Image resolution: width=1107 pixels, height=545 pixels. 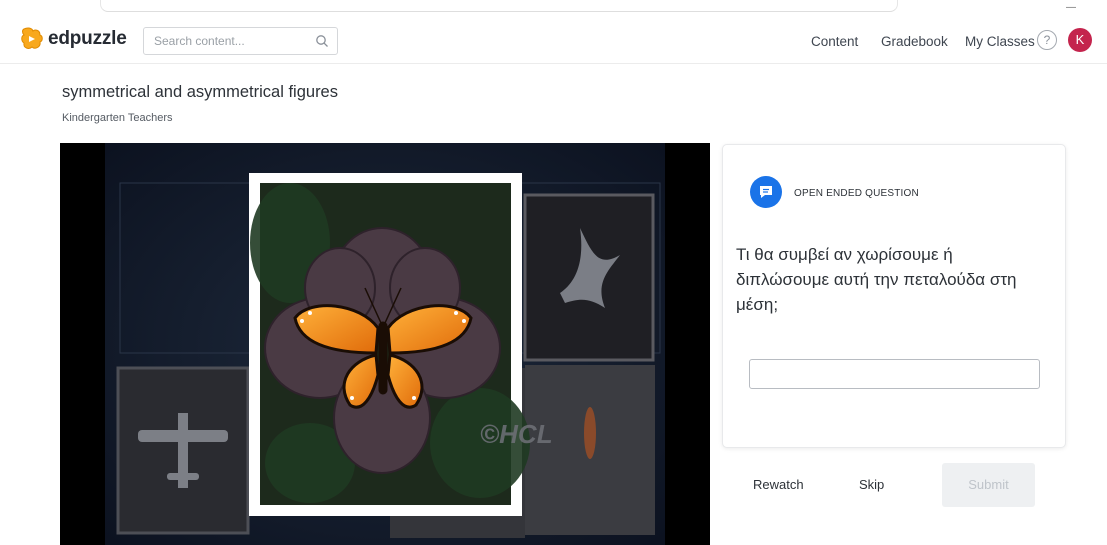 I want to click on nav-content-link: Content, so click(x=834, y=41).